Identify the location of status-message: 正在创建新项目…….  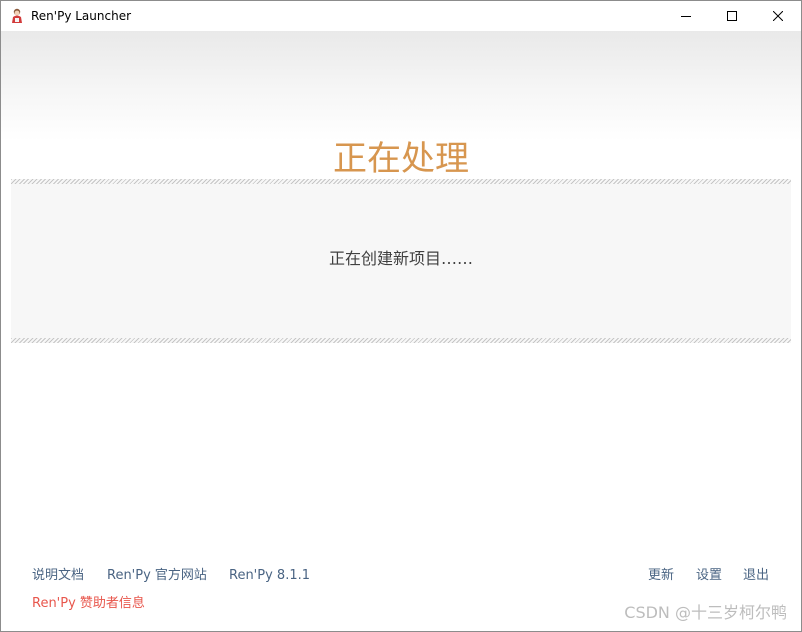
(400, 258).